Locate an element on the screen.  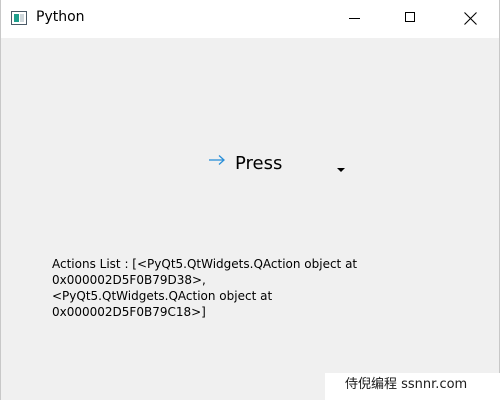
maximize-button is located at coordinates (410, 19).